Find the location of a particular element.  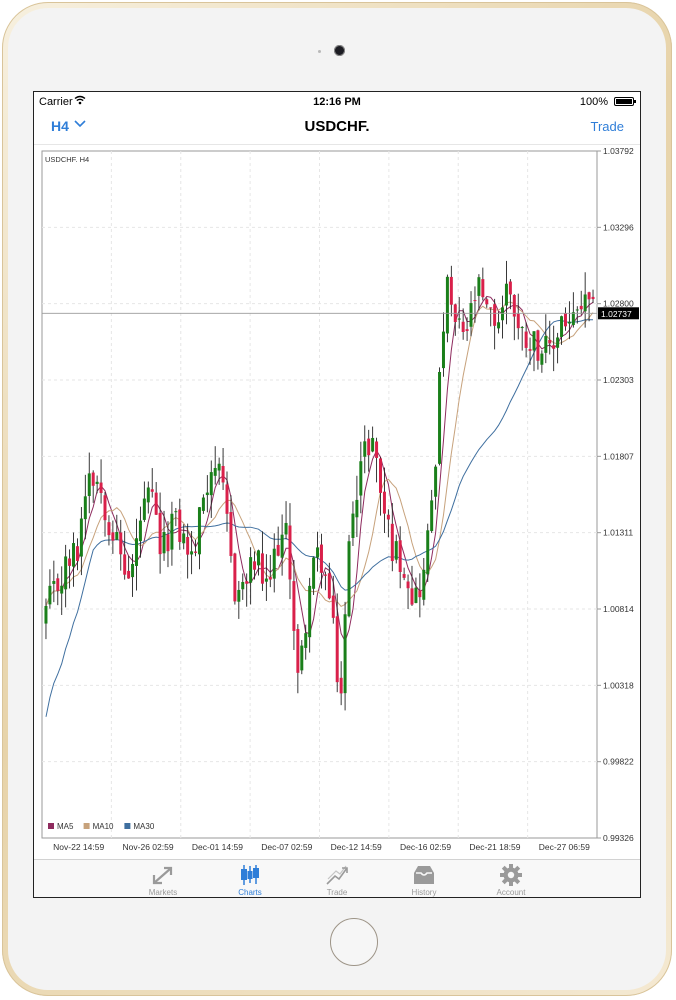

markets-icon is located at coordinates (162, 875).